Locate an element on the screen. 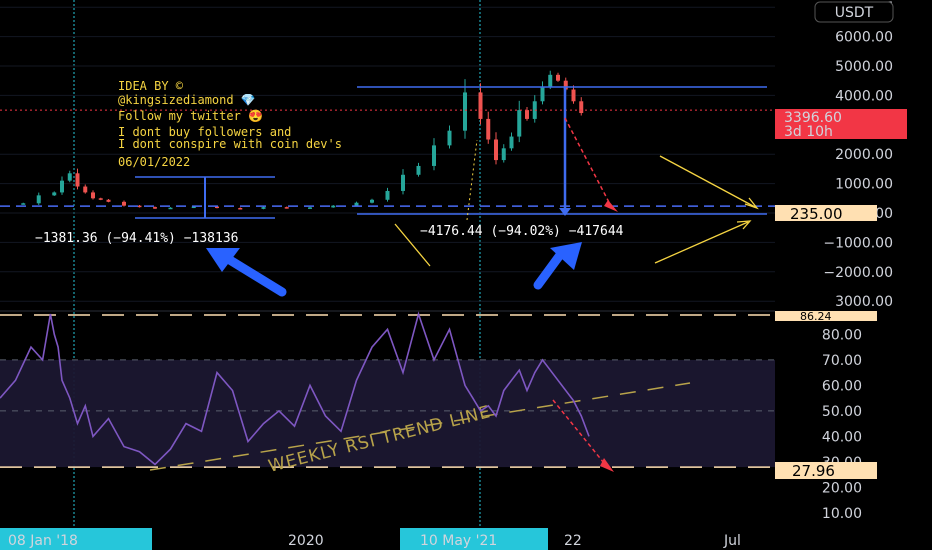 The image size is (932, 550). currency-button: USDT is located at coordinates (854, 12).